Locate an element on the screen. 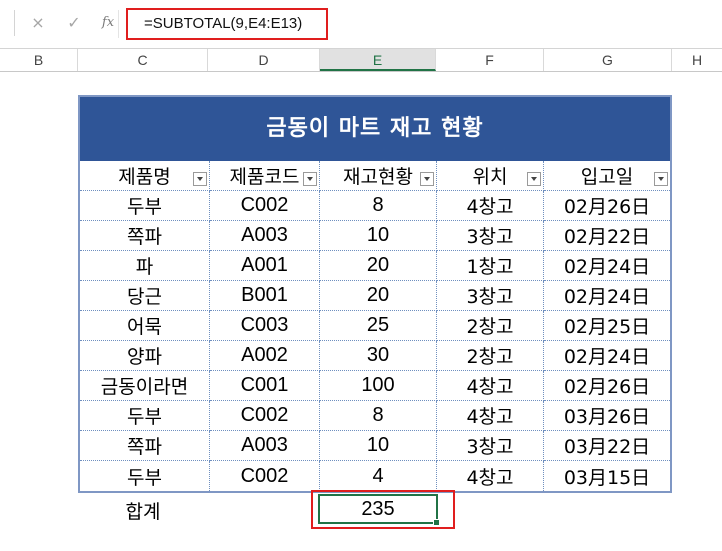  column-header-d: D is located at coordinates (264, 60).